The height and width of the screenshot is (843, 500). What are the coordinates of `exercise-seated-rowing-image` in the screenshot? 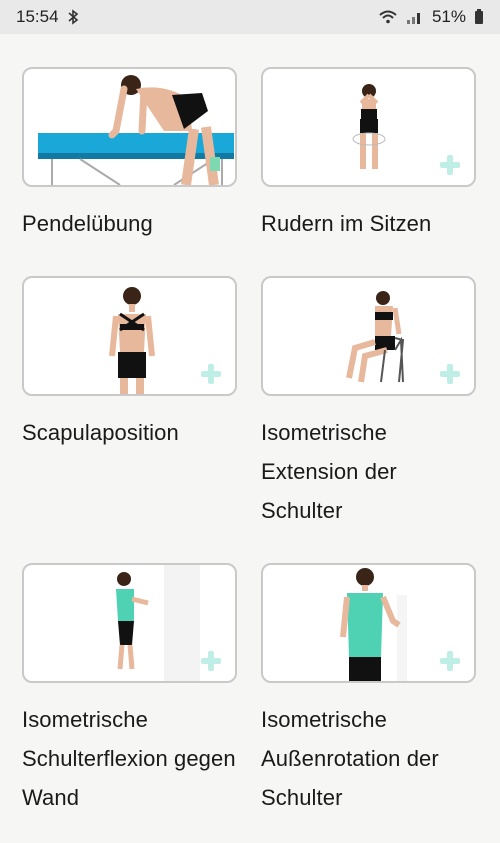 It's located at (368, 127).